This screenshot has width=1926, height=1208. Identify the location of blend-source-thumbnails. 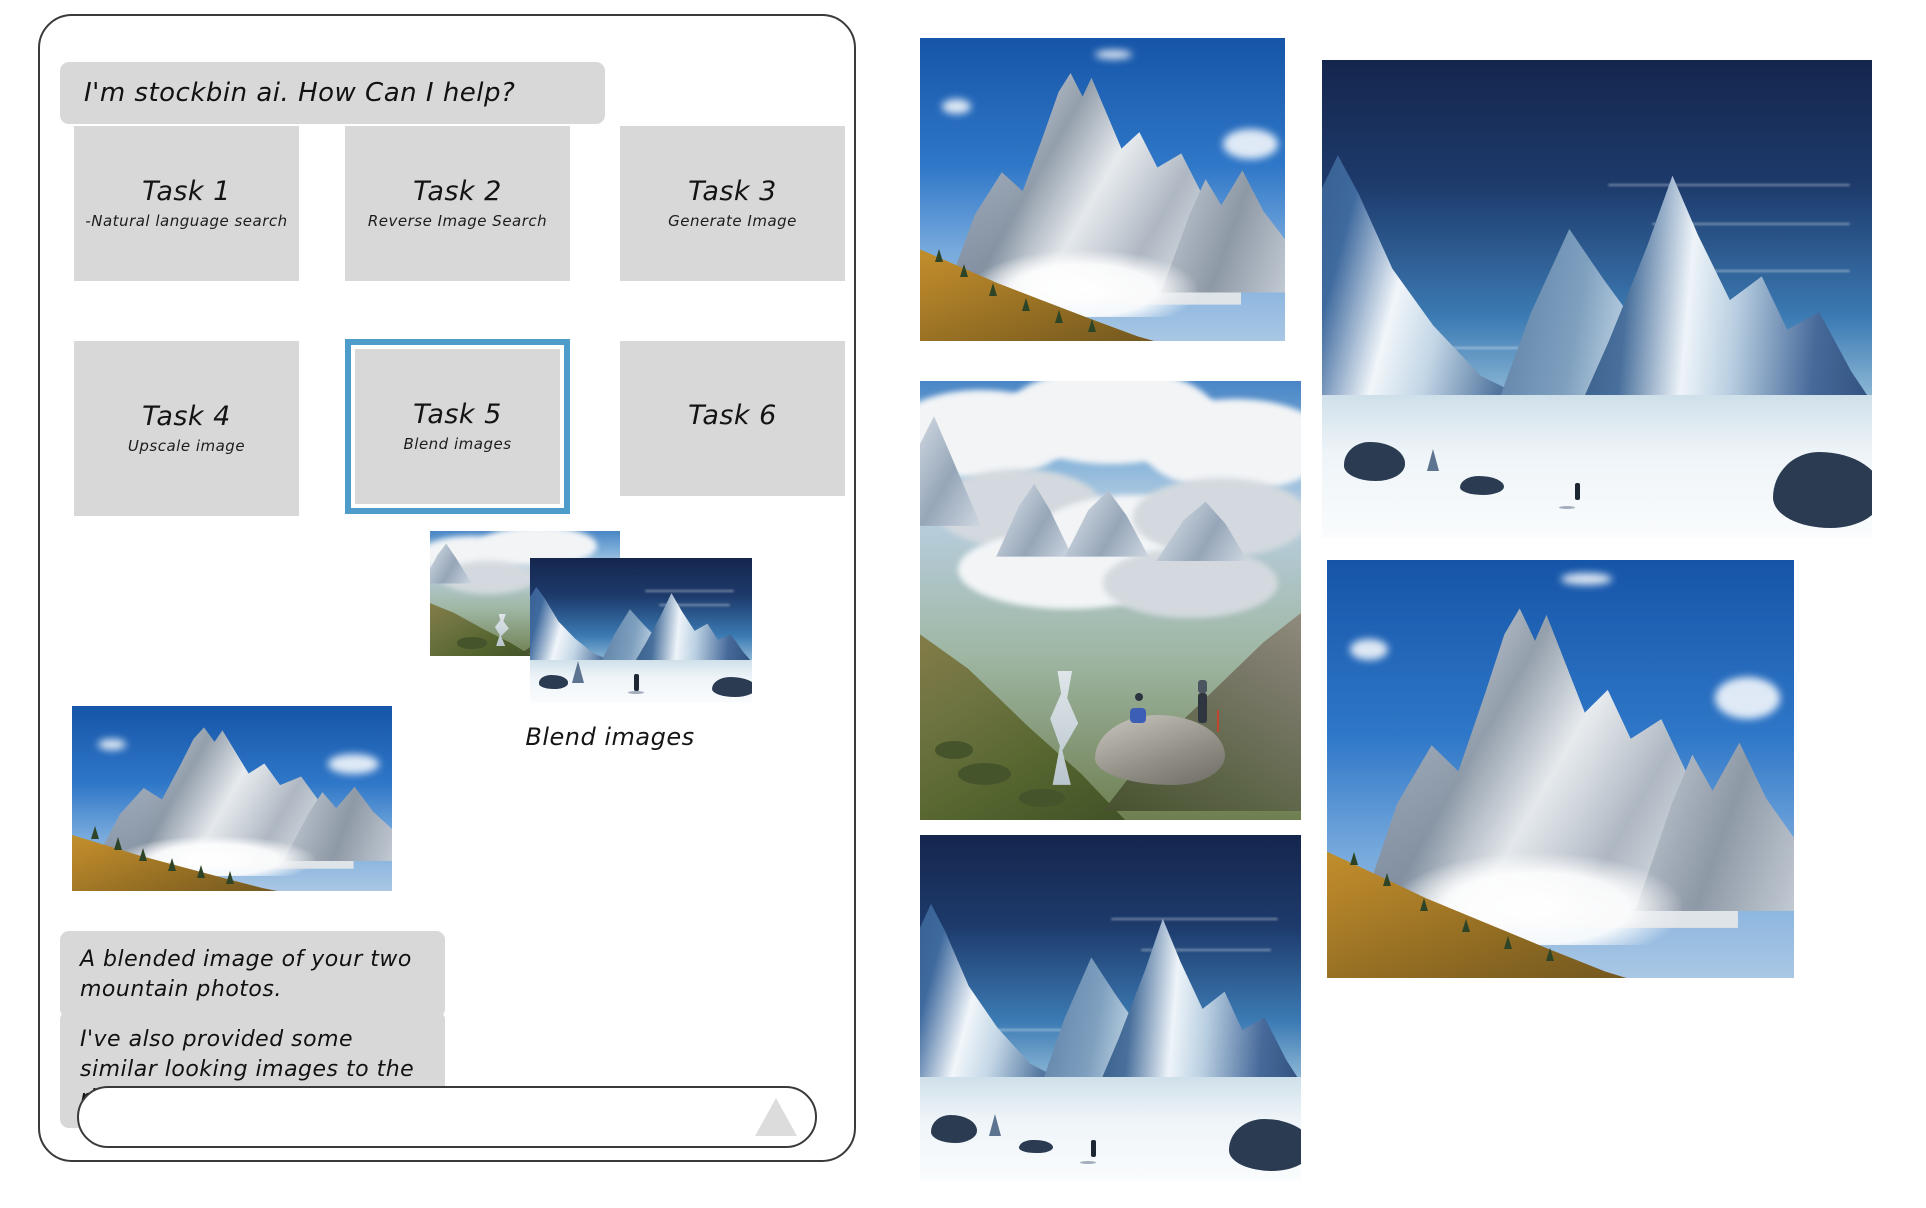
(610, 626).